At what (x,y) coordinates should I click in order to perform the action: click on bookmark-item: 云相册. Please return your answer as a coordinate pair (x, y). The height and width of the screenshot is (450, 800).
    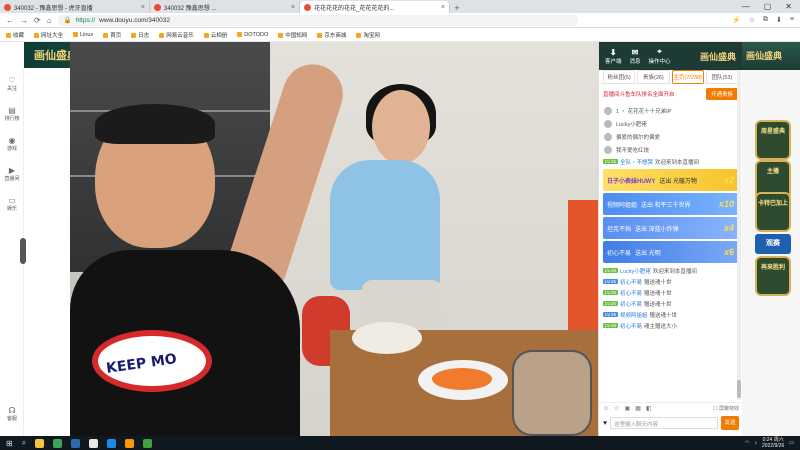
    Looking at the image, I should click on (216, 35).